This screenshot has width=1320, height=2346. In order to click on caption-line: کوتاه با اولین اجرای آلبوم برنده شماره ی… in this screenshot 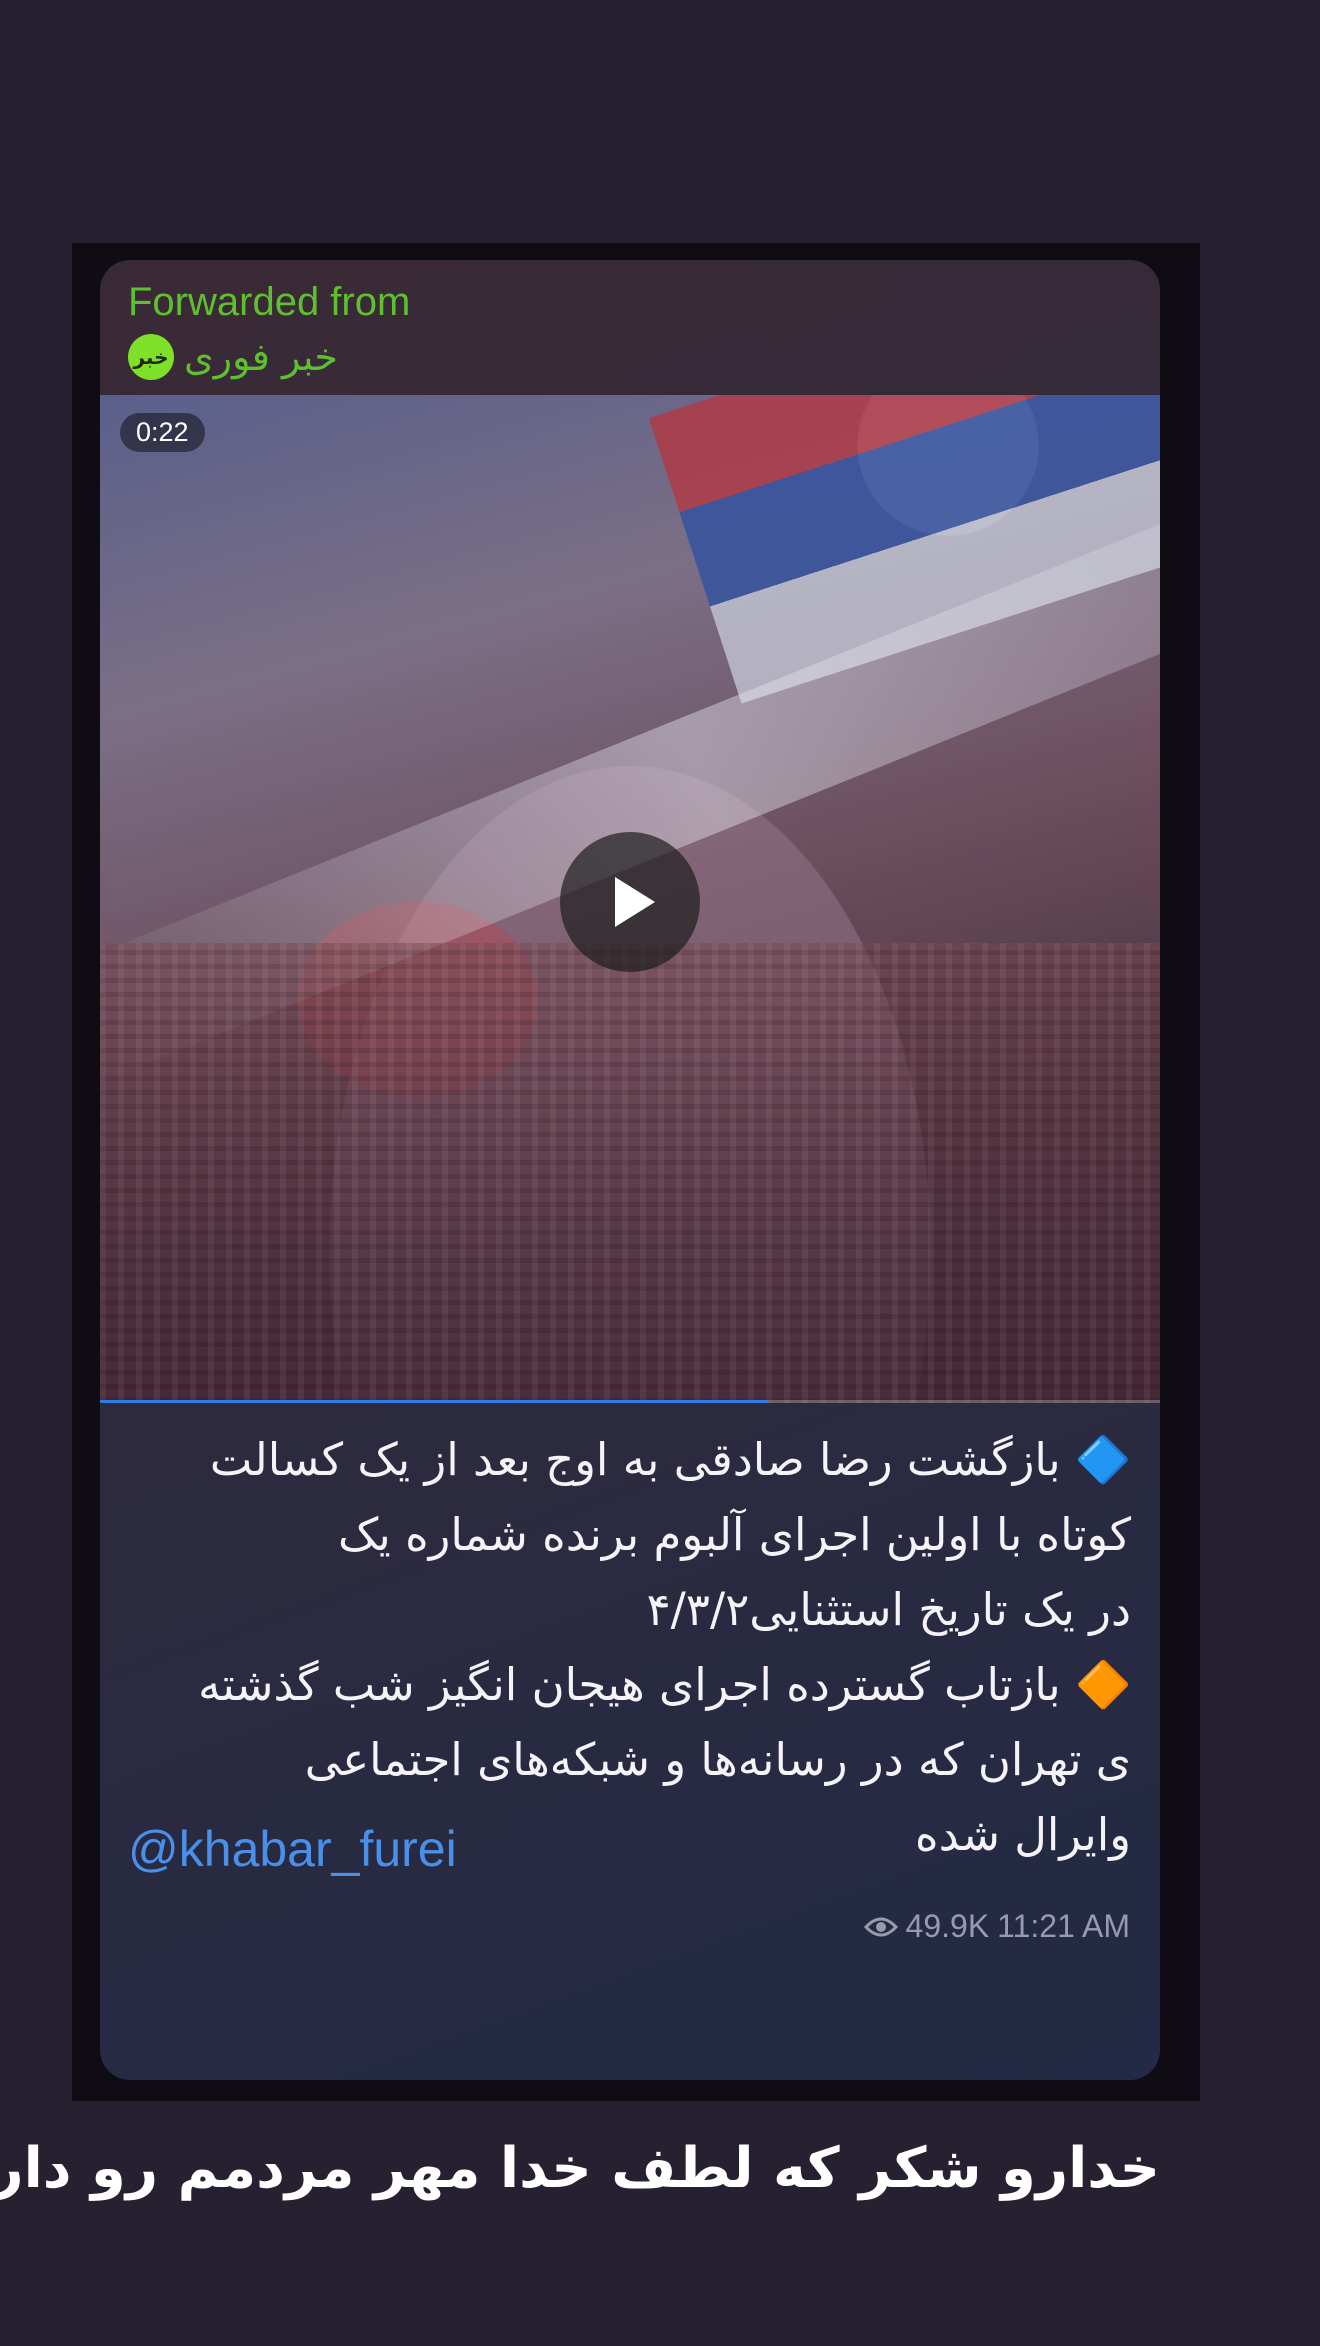, I will do `click(734, 1534)`.